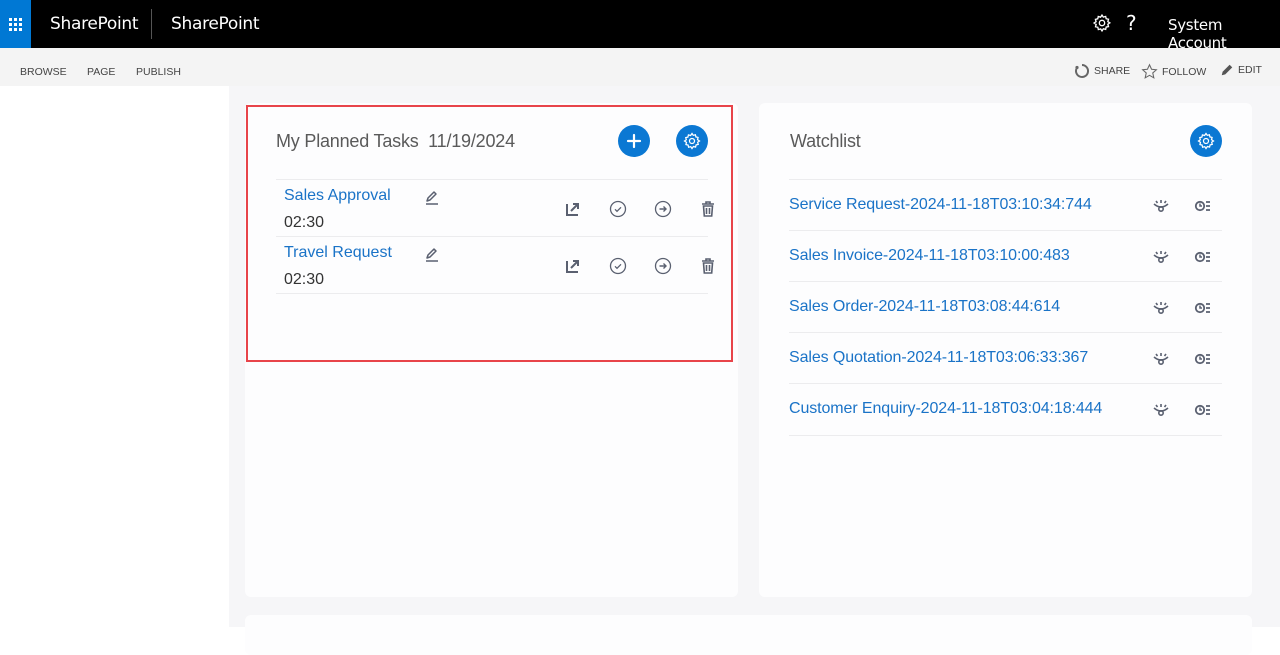  What do you see at coordinates (929, 256) in the screenshot?
I see `watchlist-item-link: Sales Invoice-2024-11-18T03:10:00:483` at bounding box center [929, 256].